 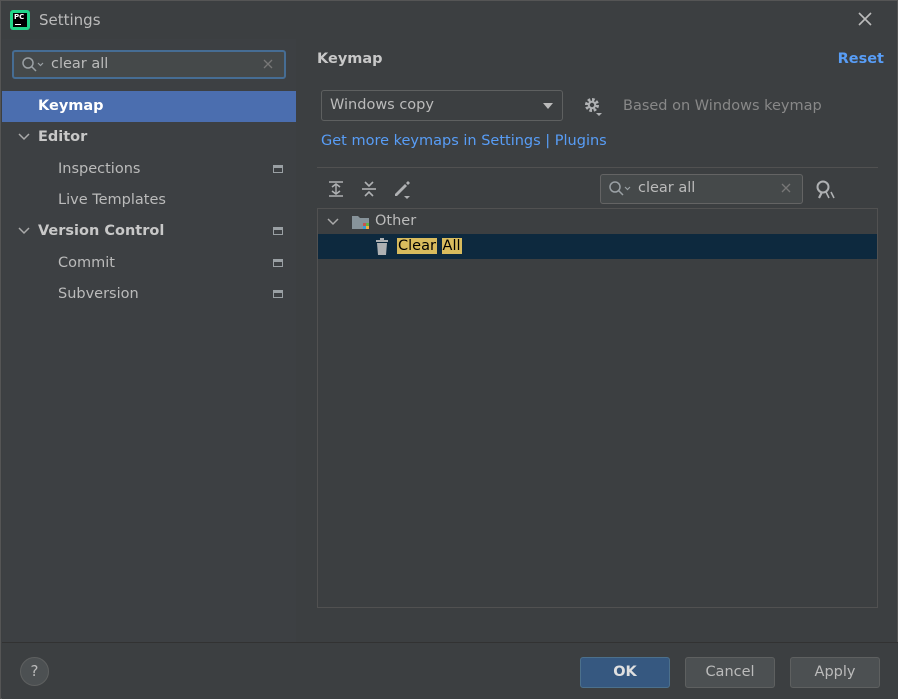 What do you see at coordinates (149, 169) in the screenshot?
I see `sidebar-item-inspections: Inspections` at bounding box center [149, 169].